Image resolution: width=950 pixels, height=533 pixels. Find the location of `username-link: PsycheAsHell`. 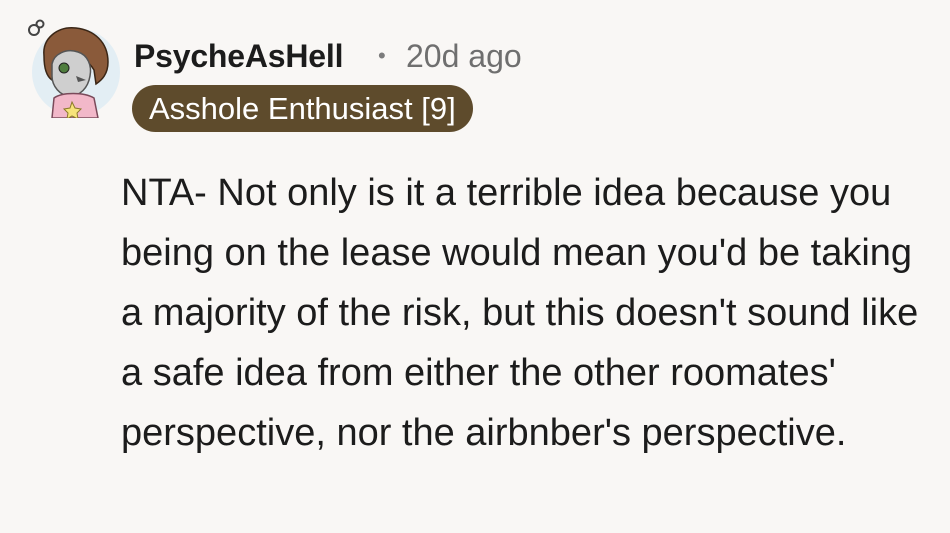

username-link: PsycheAsHell is located at coordinates (238, 56).